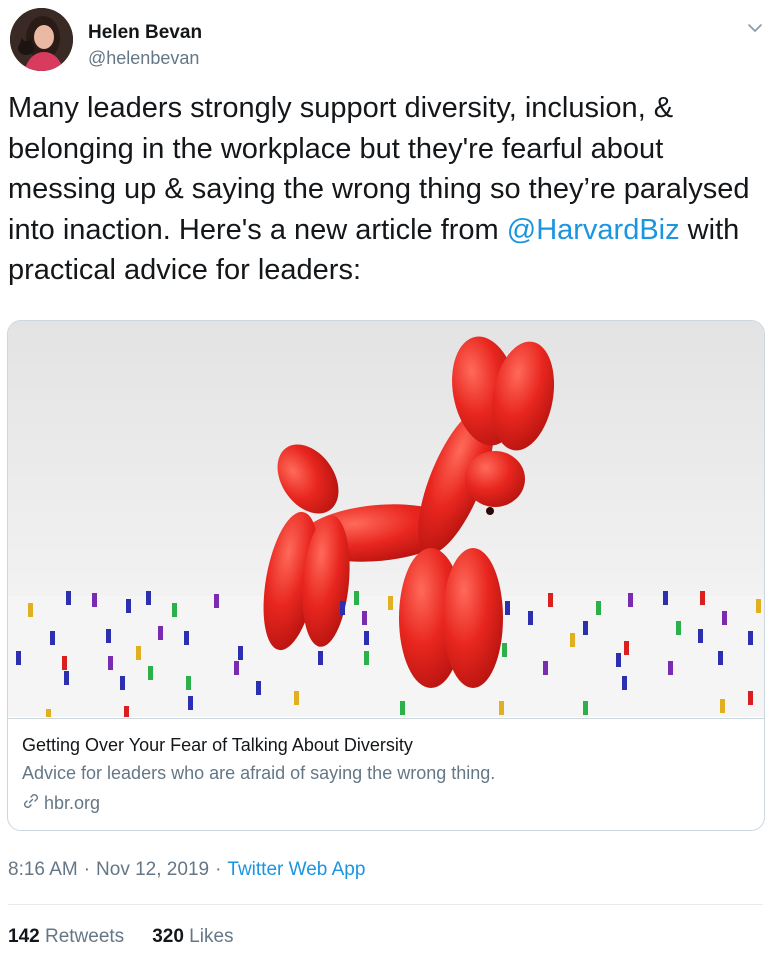  Describe the element at coordinates (755, 28) in the screenshot. I see `chevron-down-icon` at that location.